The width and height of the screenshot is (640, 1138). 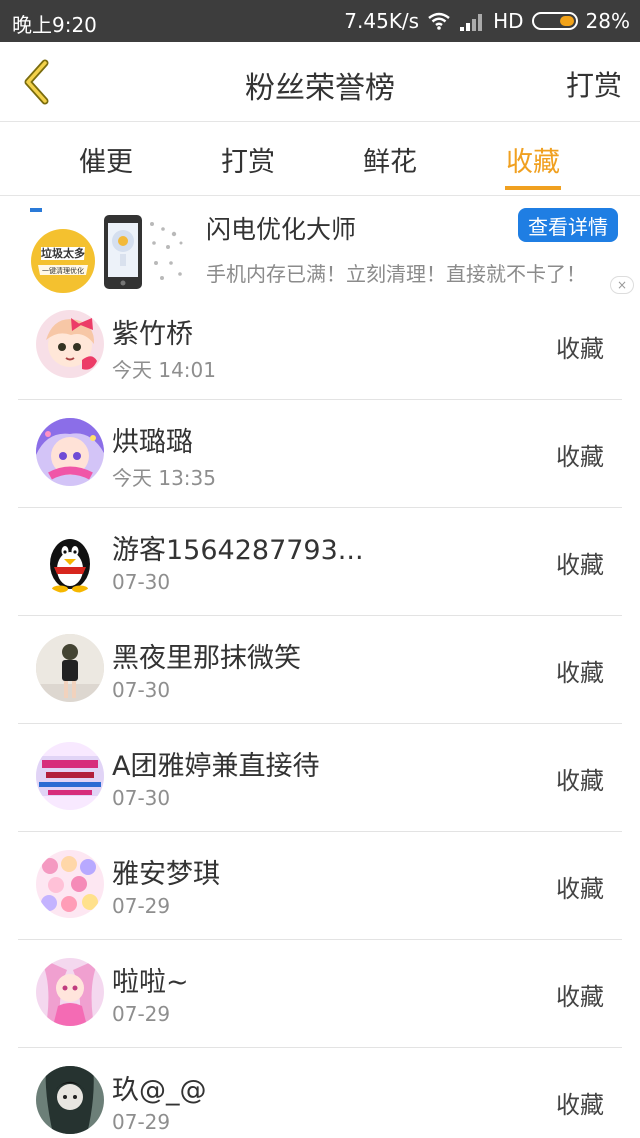 I want to click on user-name: 雅安梦琪, so click(x=166, y=874).